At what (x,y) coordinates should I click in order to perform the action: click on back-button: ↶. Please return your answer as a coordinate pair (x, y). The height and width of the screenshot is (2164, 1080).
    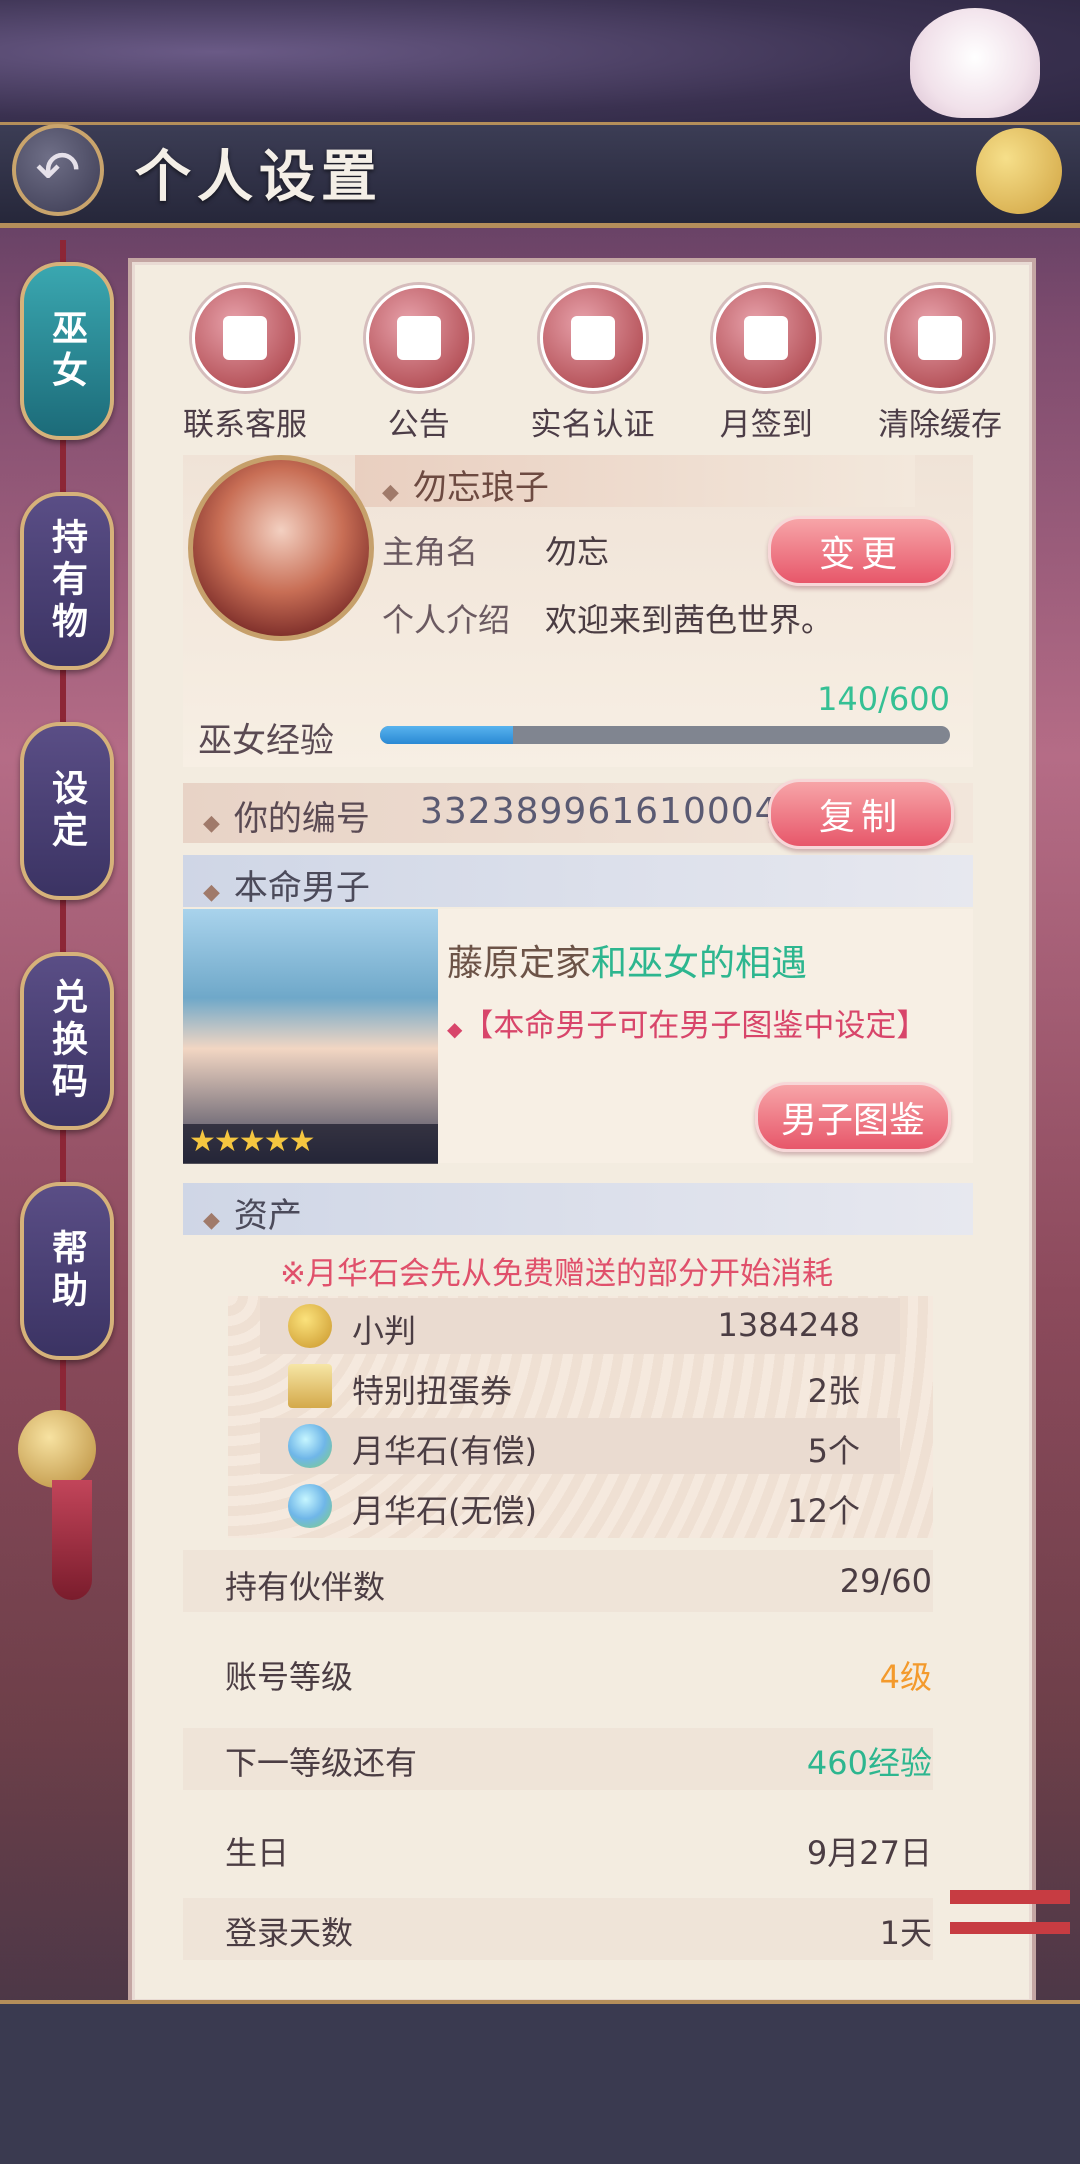
    Looking at the image, I should click on (58, 170).